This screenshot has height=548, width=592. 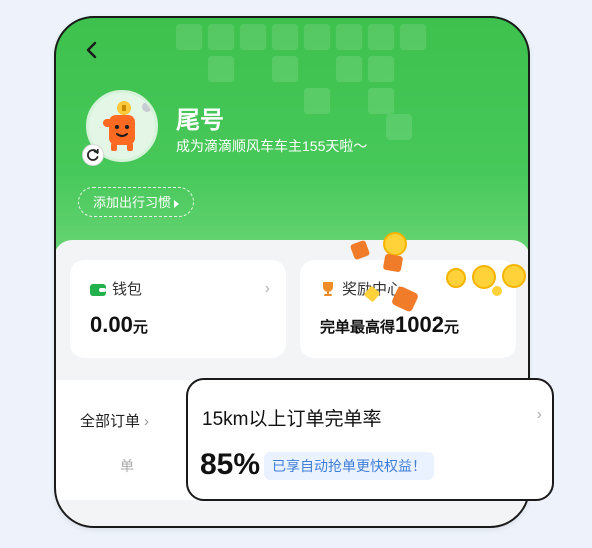 I want to click on trophy-icon, so click(x=328, y=291).